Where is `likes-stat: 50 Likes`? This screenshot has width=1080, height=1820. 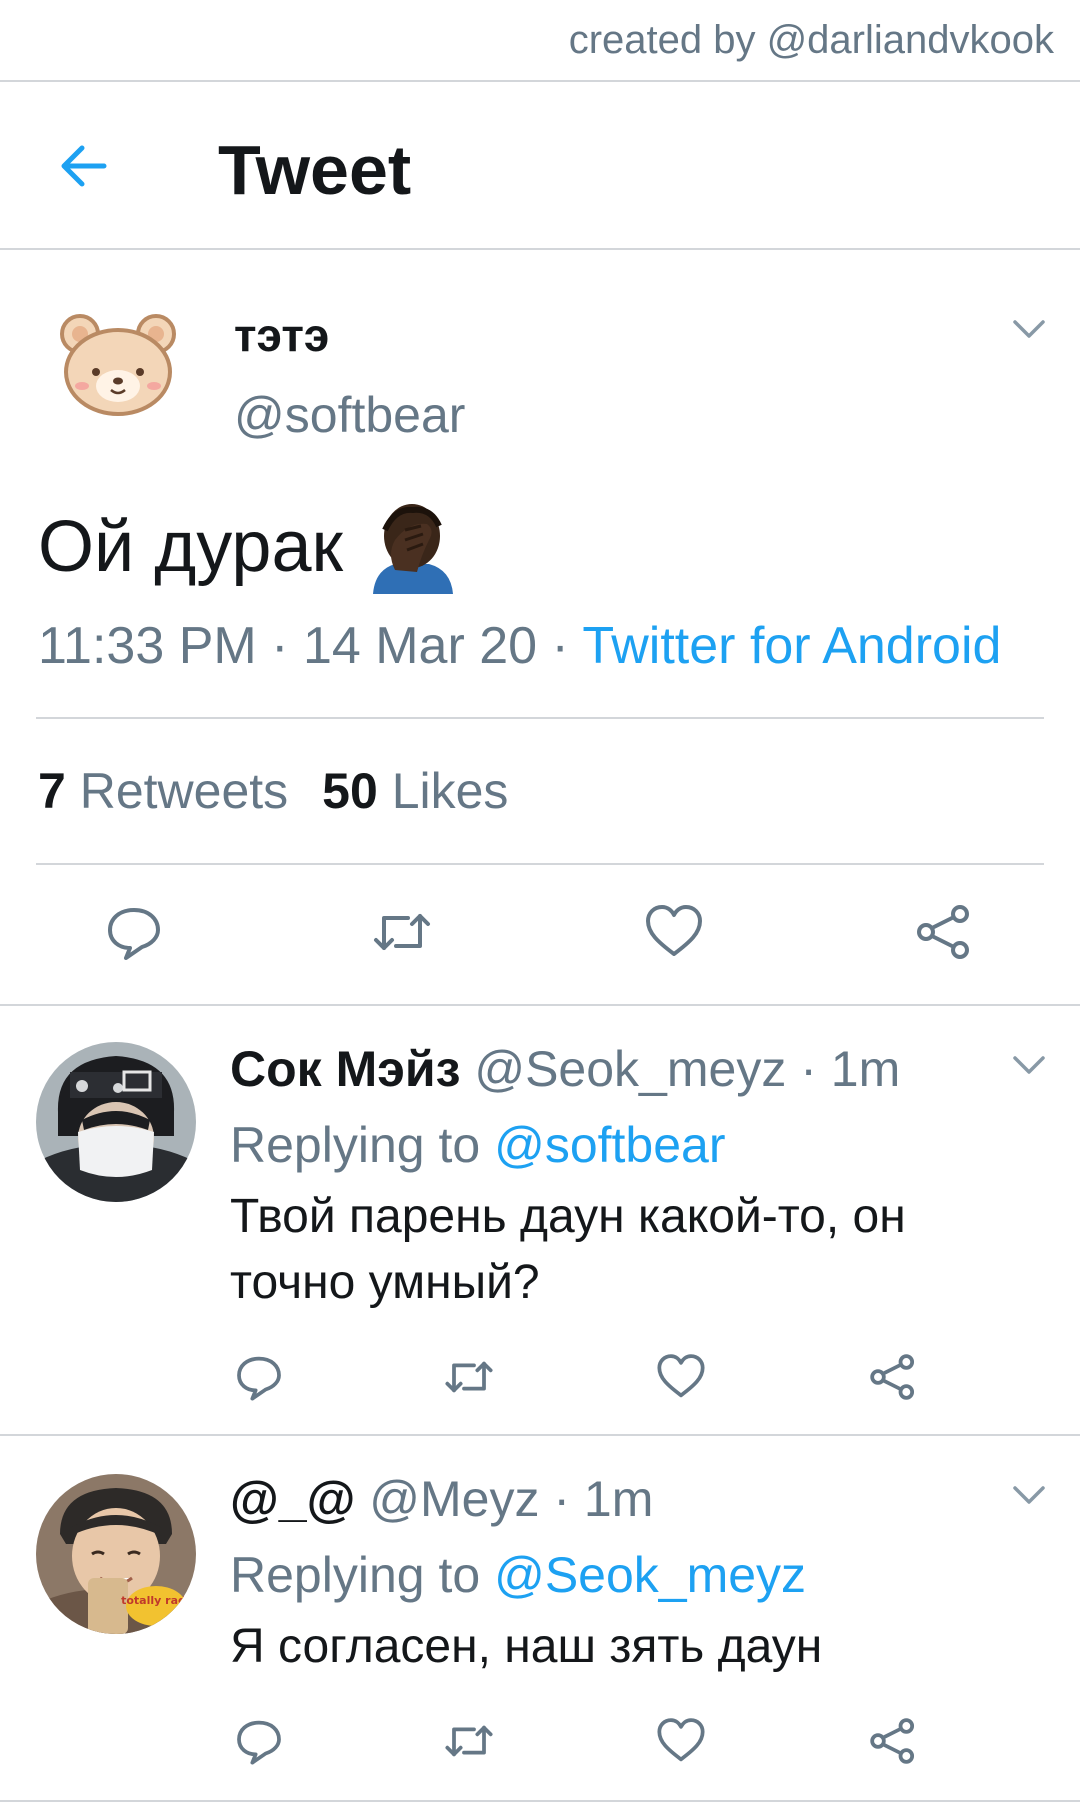
likes-stat: 50 Likes is located at coordinates (415, 791).